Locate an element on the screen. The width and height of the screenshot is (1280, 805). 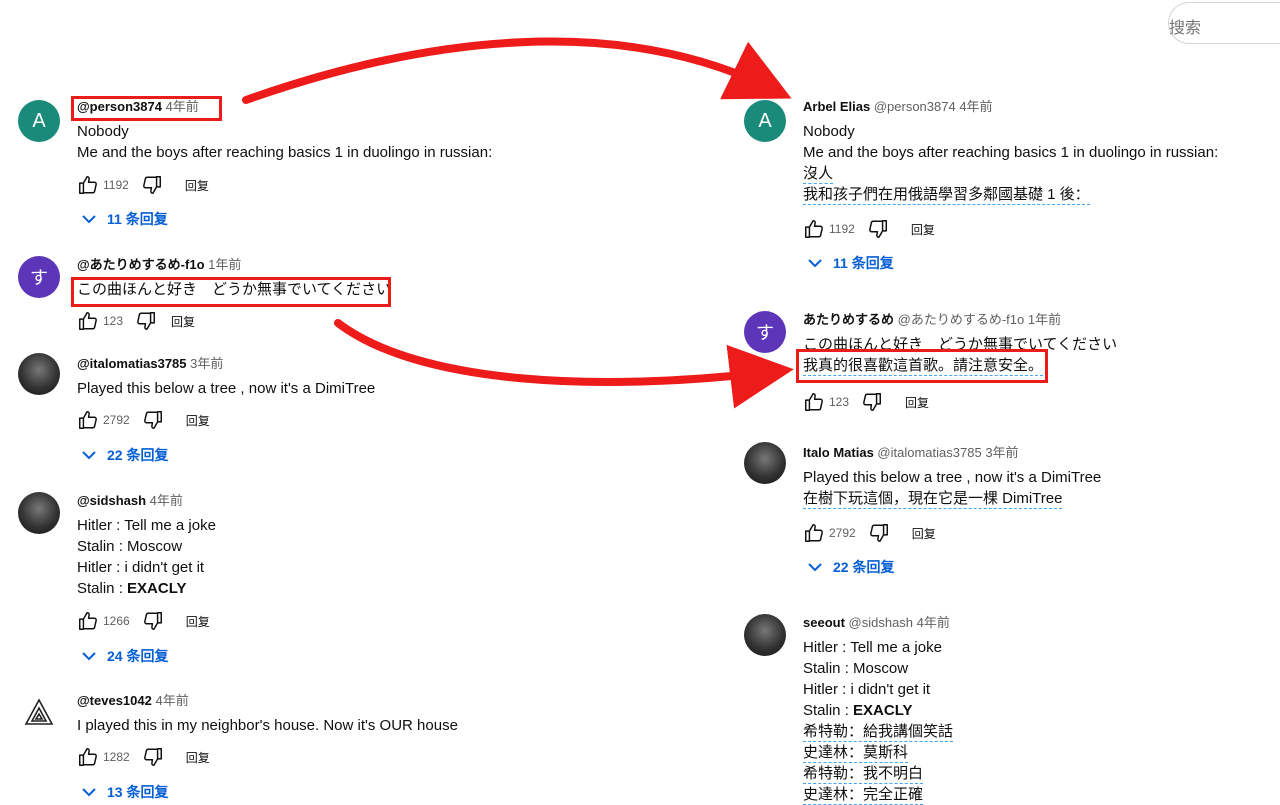
arrow-translation is located at coordinates (564, 364).